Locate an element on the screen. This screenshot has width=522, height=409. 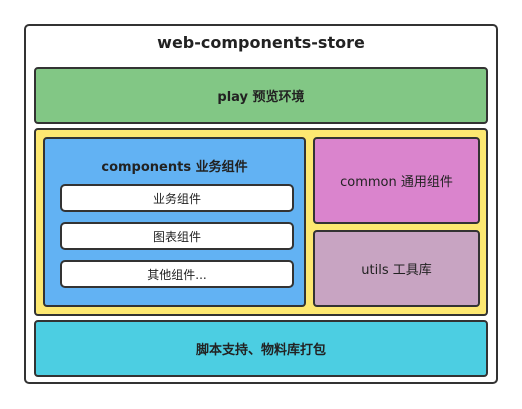
components-item-chart: 图表组件 is located at coordinates (177, 236).